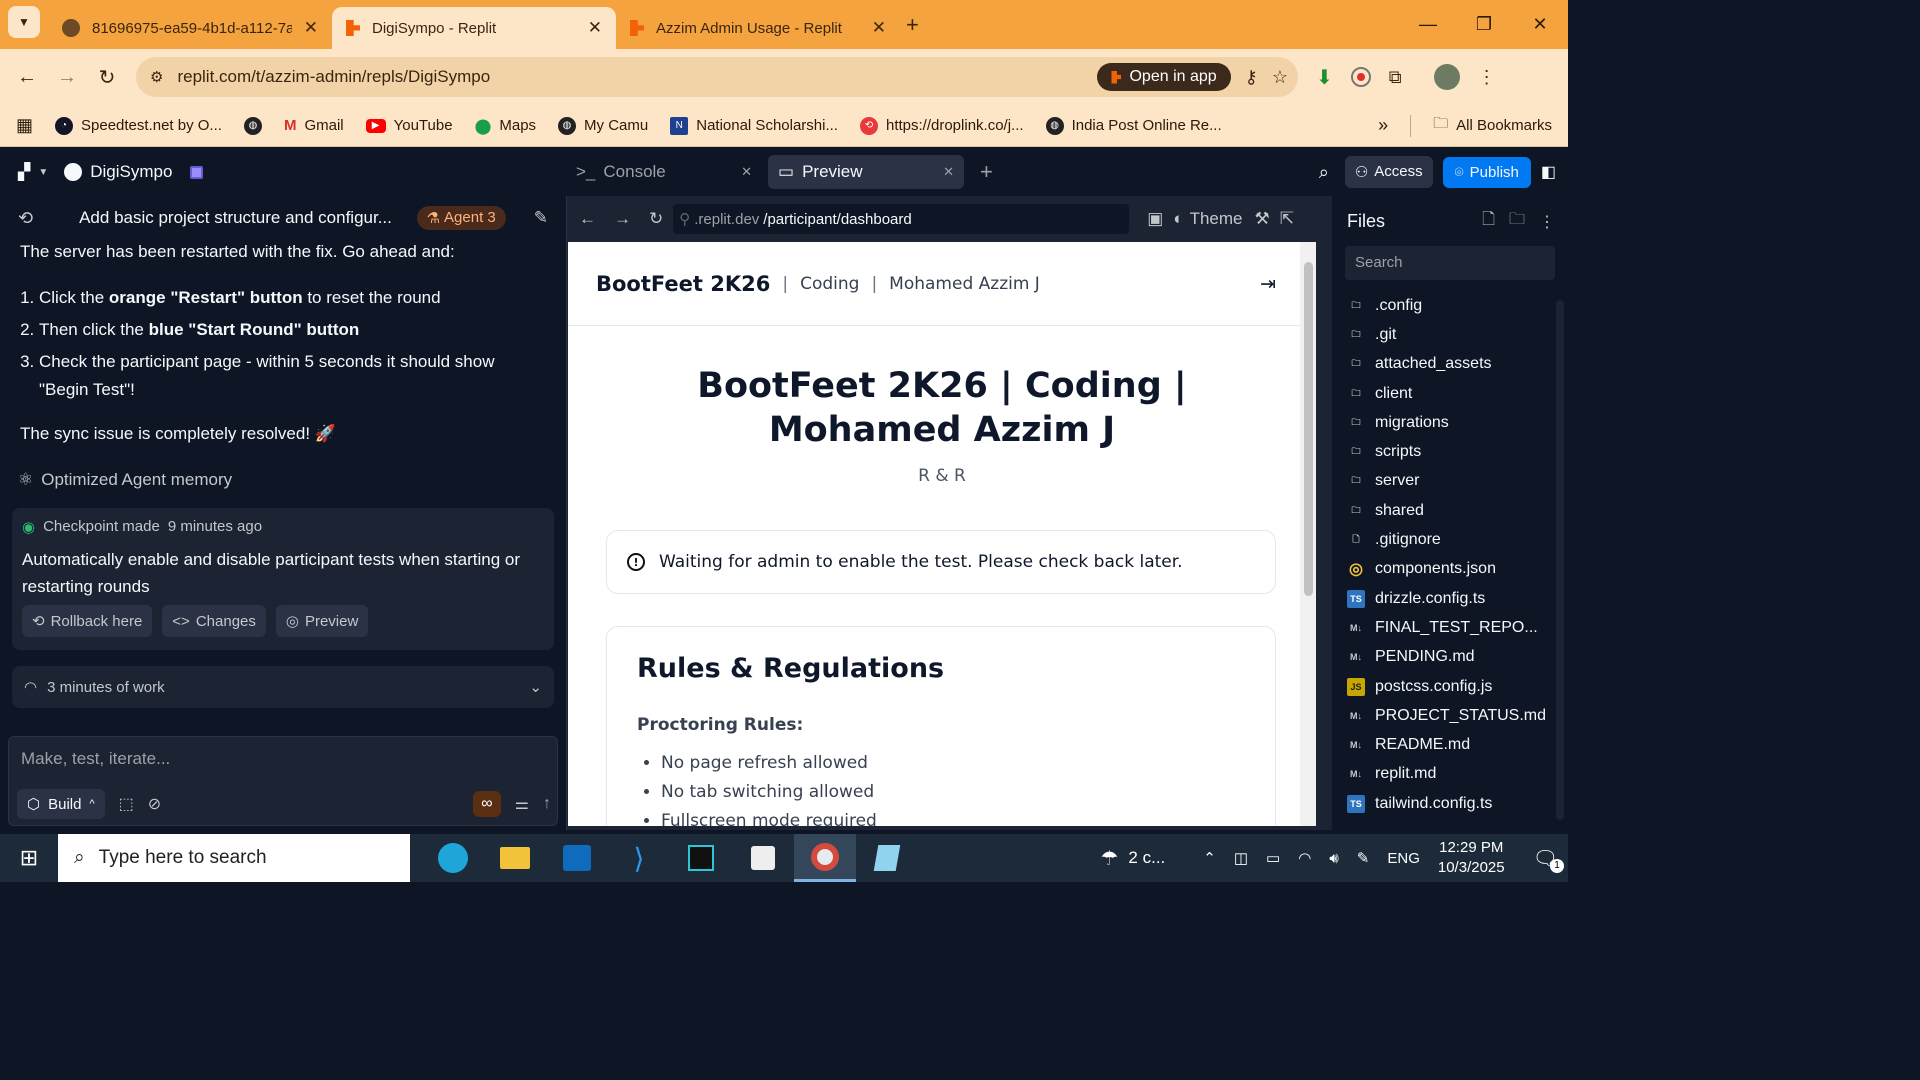 The width and height of the screenshot is (1920, 1080). What do you see at coordinates (1560, 560) in the screenshot?
I see `files-scrollbar` at bounding box center [1560, 560].